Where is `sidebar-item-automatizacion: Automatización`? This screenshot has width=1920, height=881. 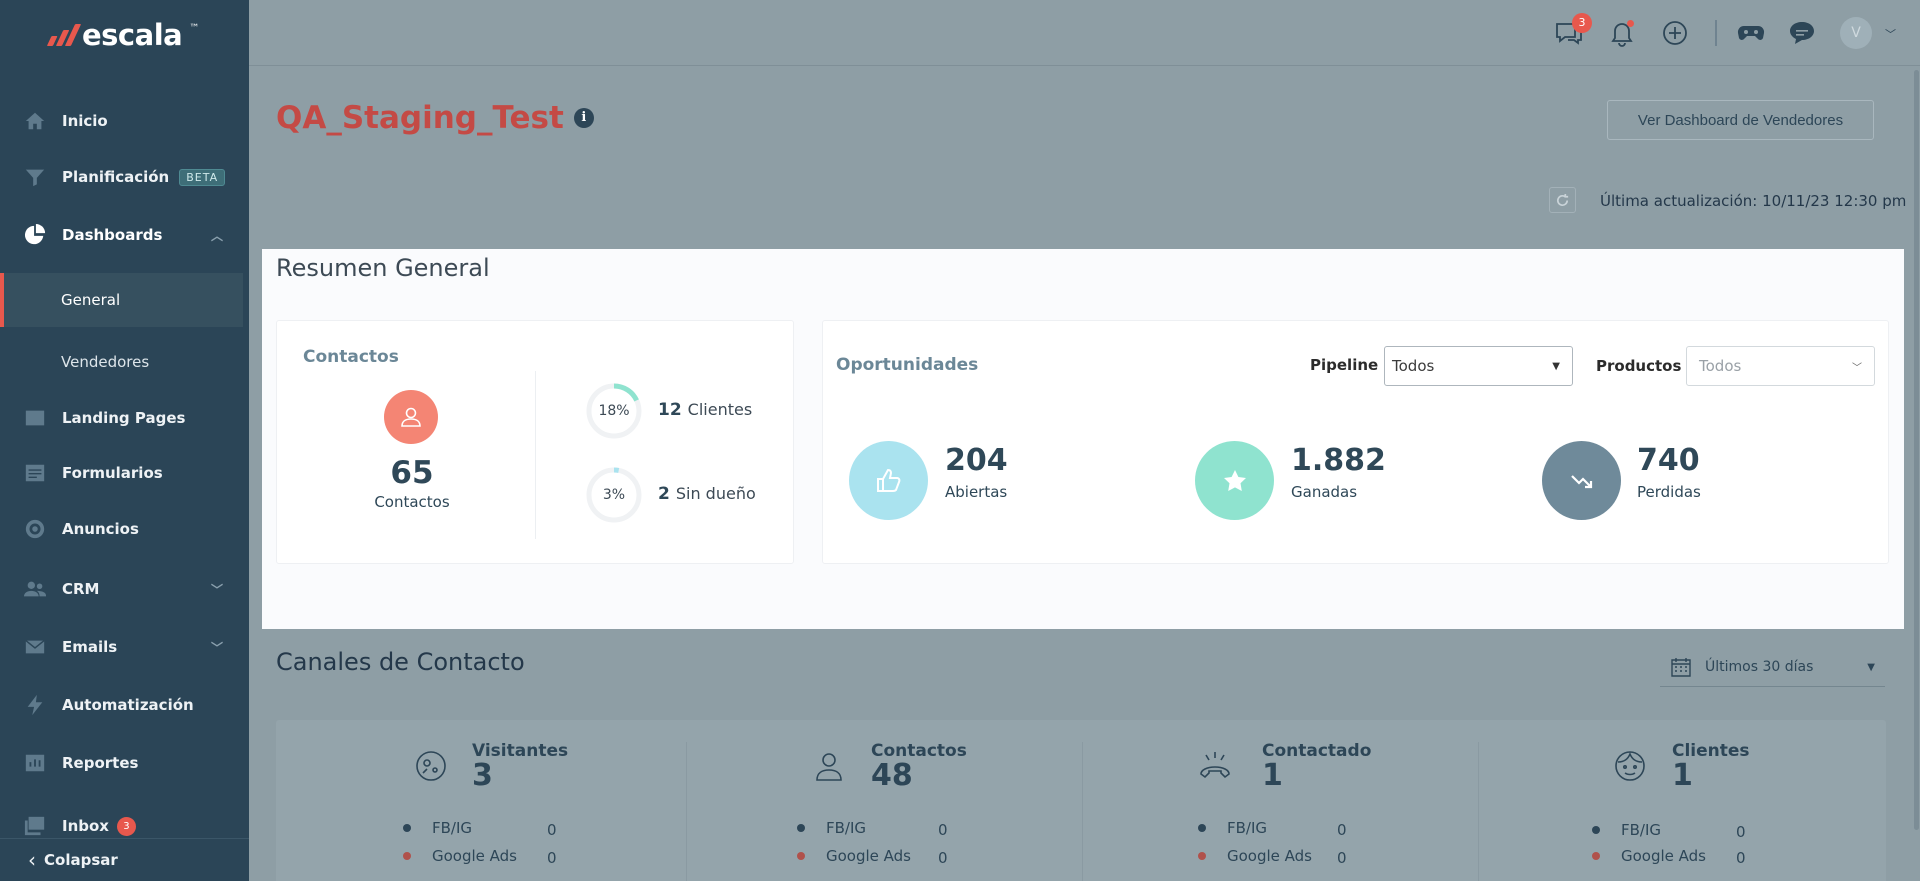 sidebar-item-automatizacion: Automatización is located at coordinates (124, 705).